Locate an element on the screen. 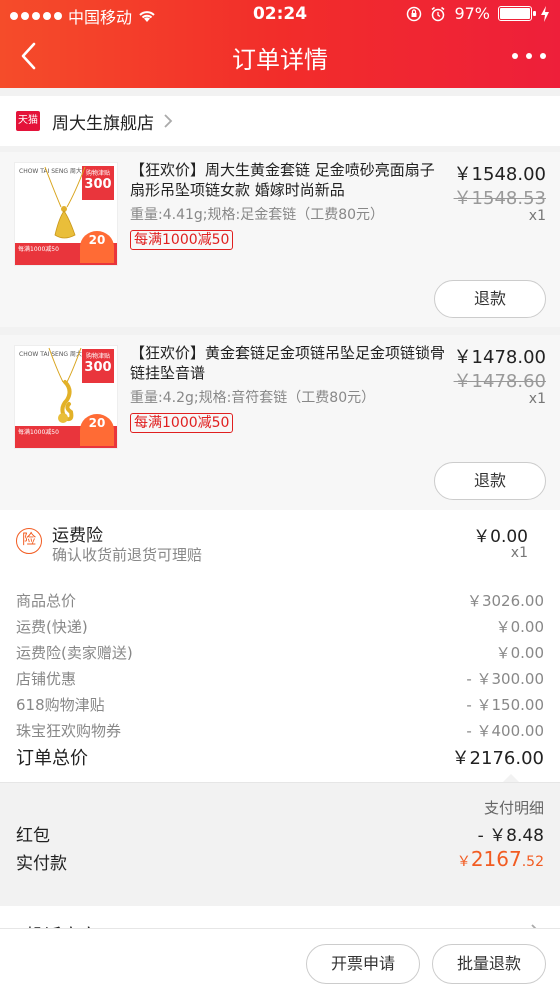 The width and height of the screenshot is (560, 996). invoice-request-button: 开票申请 is located at coordinates (363, 964).